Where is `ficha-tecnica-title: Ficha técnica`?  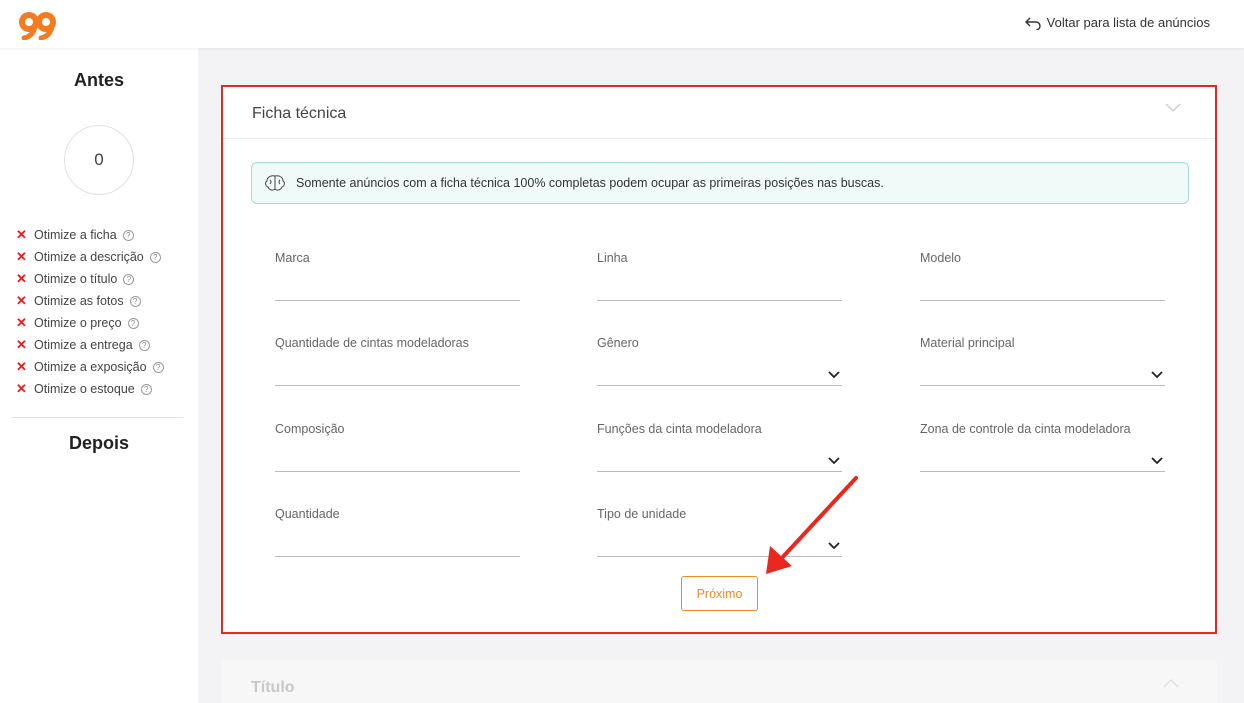 ficha-tecnica-title: Ficha técnica is located at coordinates (299, 113).